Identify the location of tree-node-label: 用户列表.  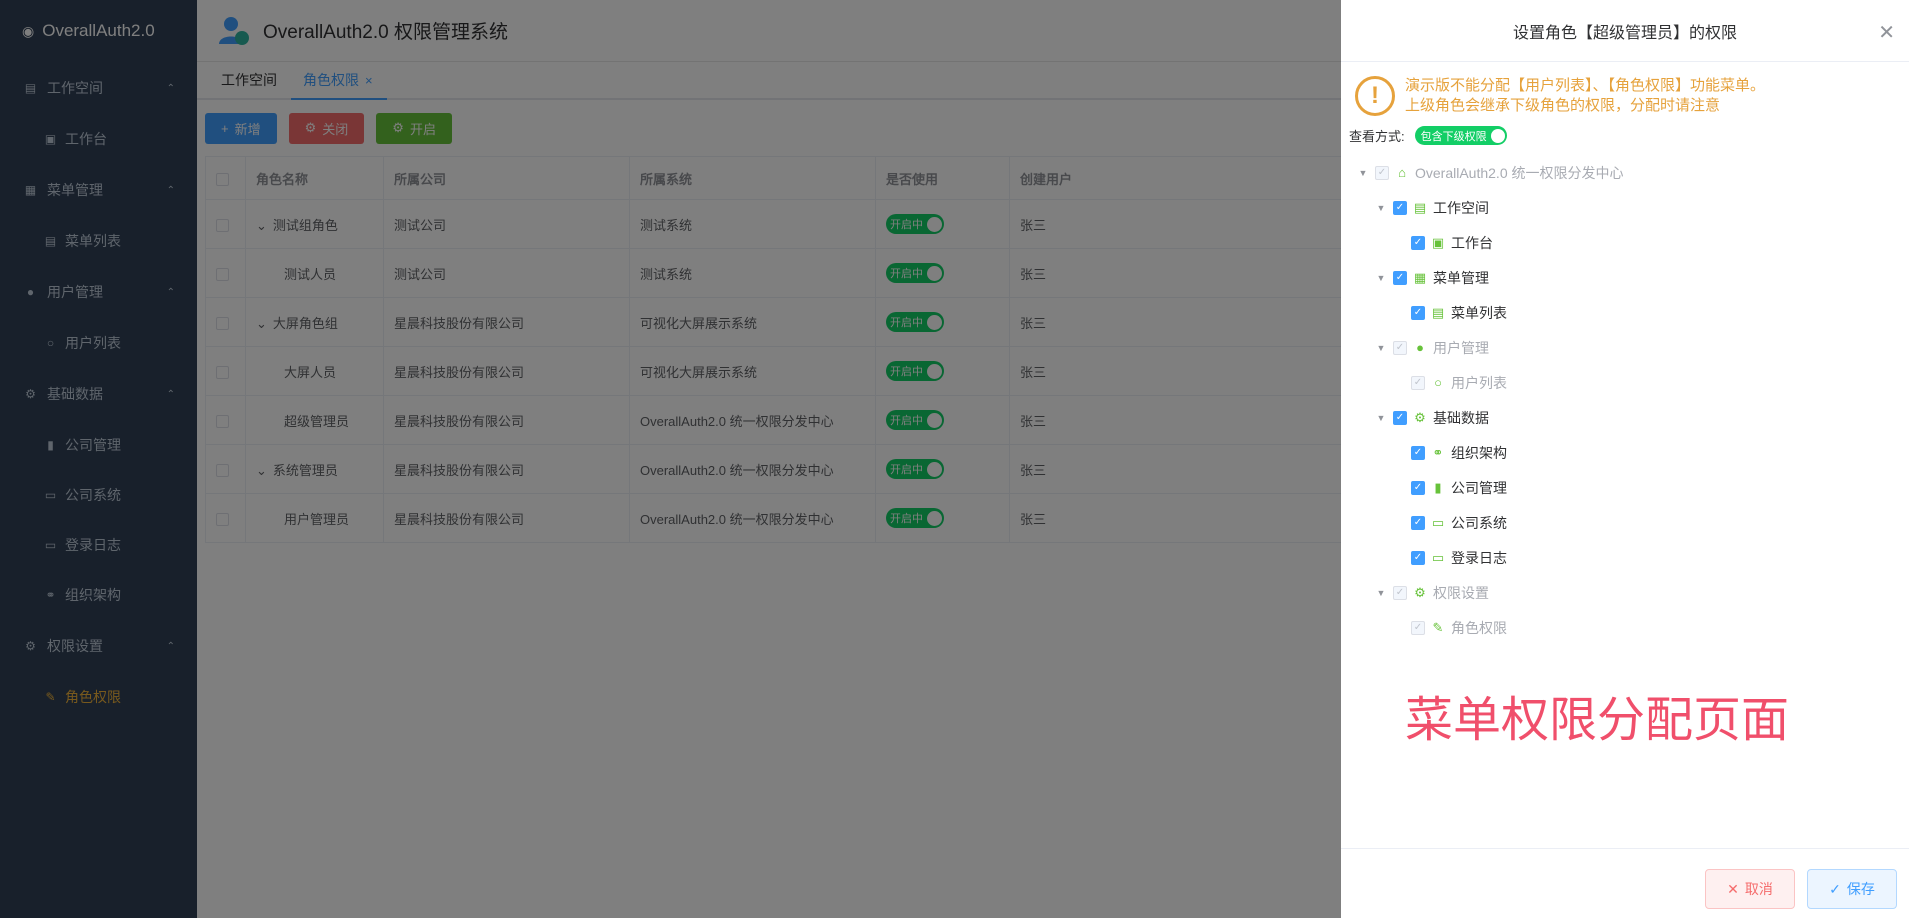
(1479, 382).